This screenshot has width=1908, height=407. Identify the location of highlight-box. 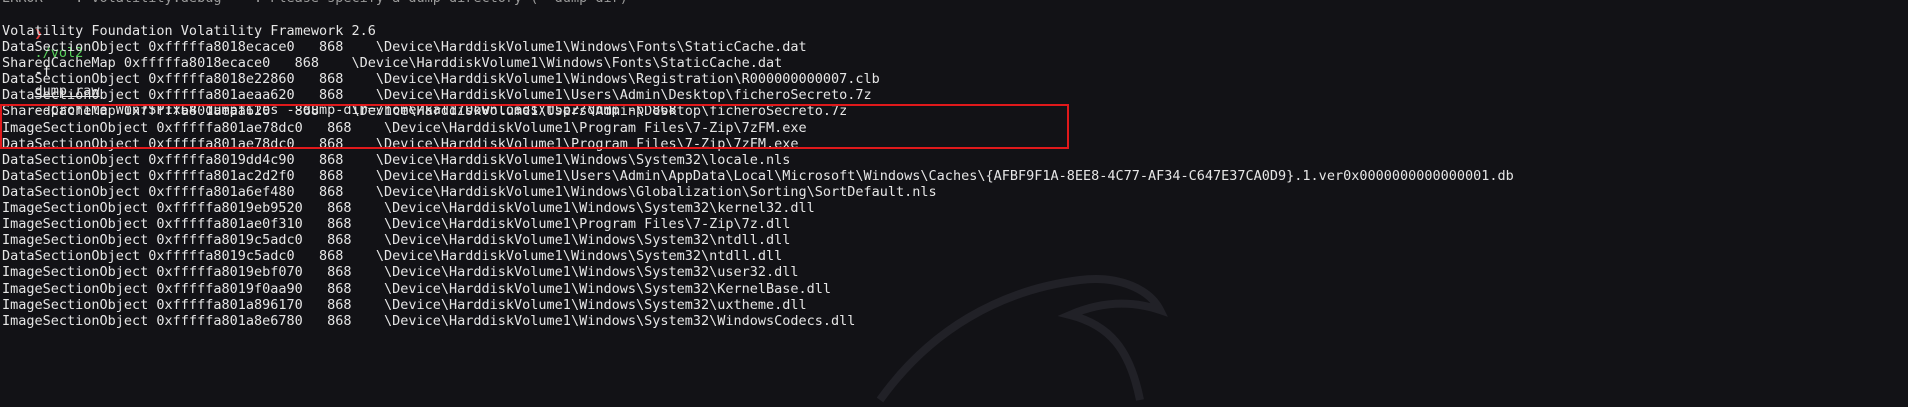
(534, 126).